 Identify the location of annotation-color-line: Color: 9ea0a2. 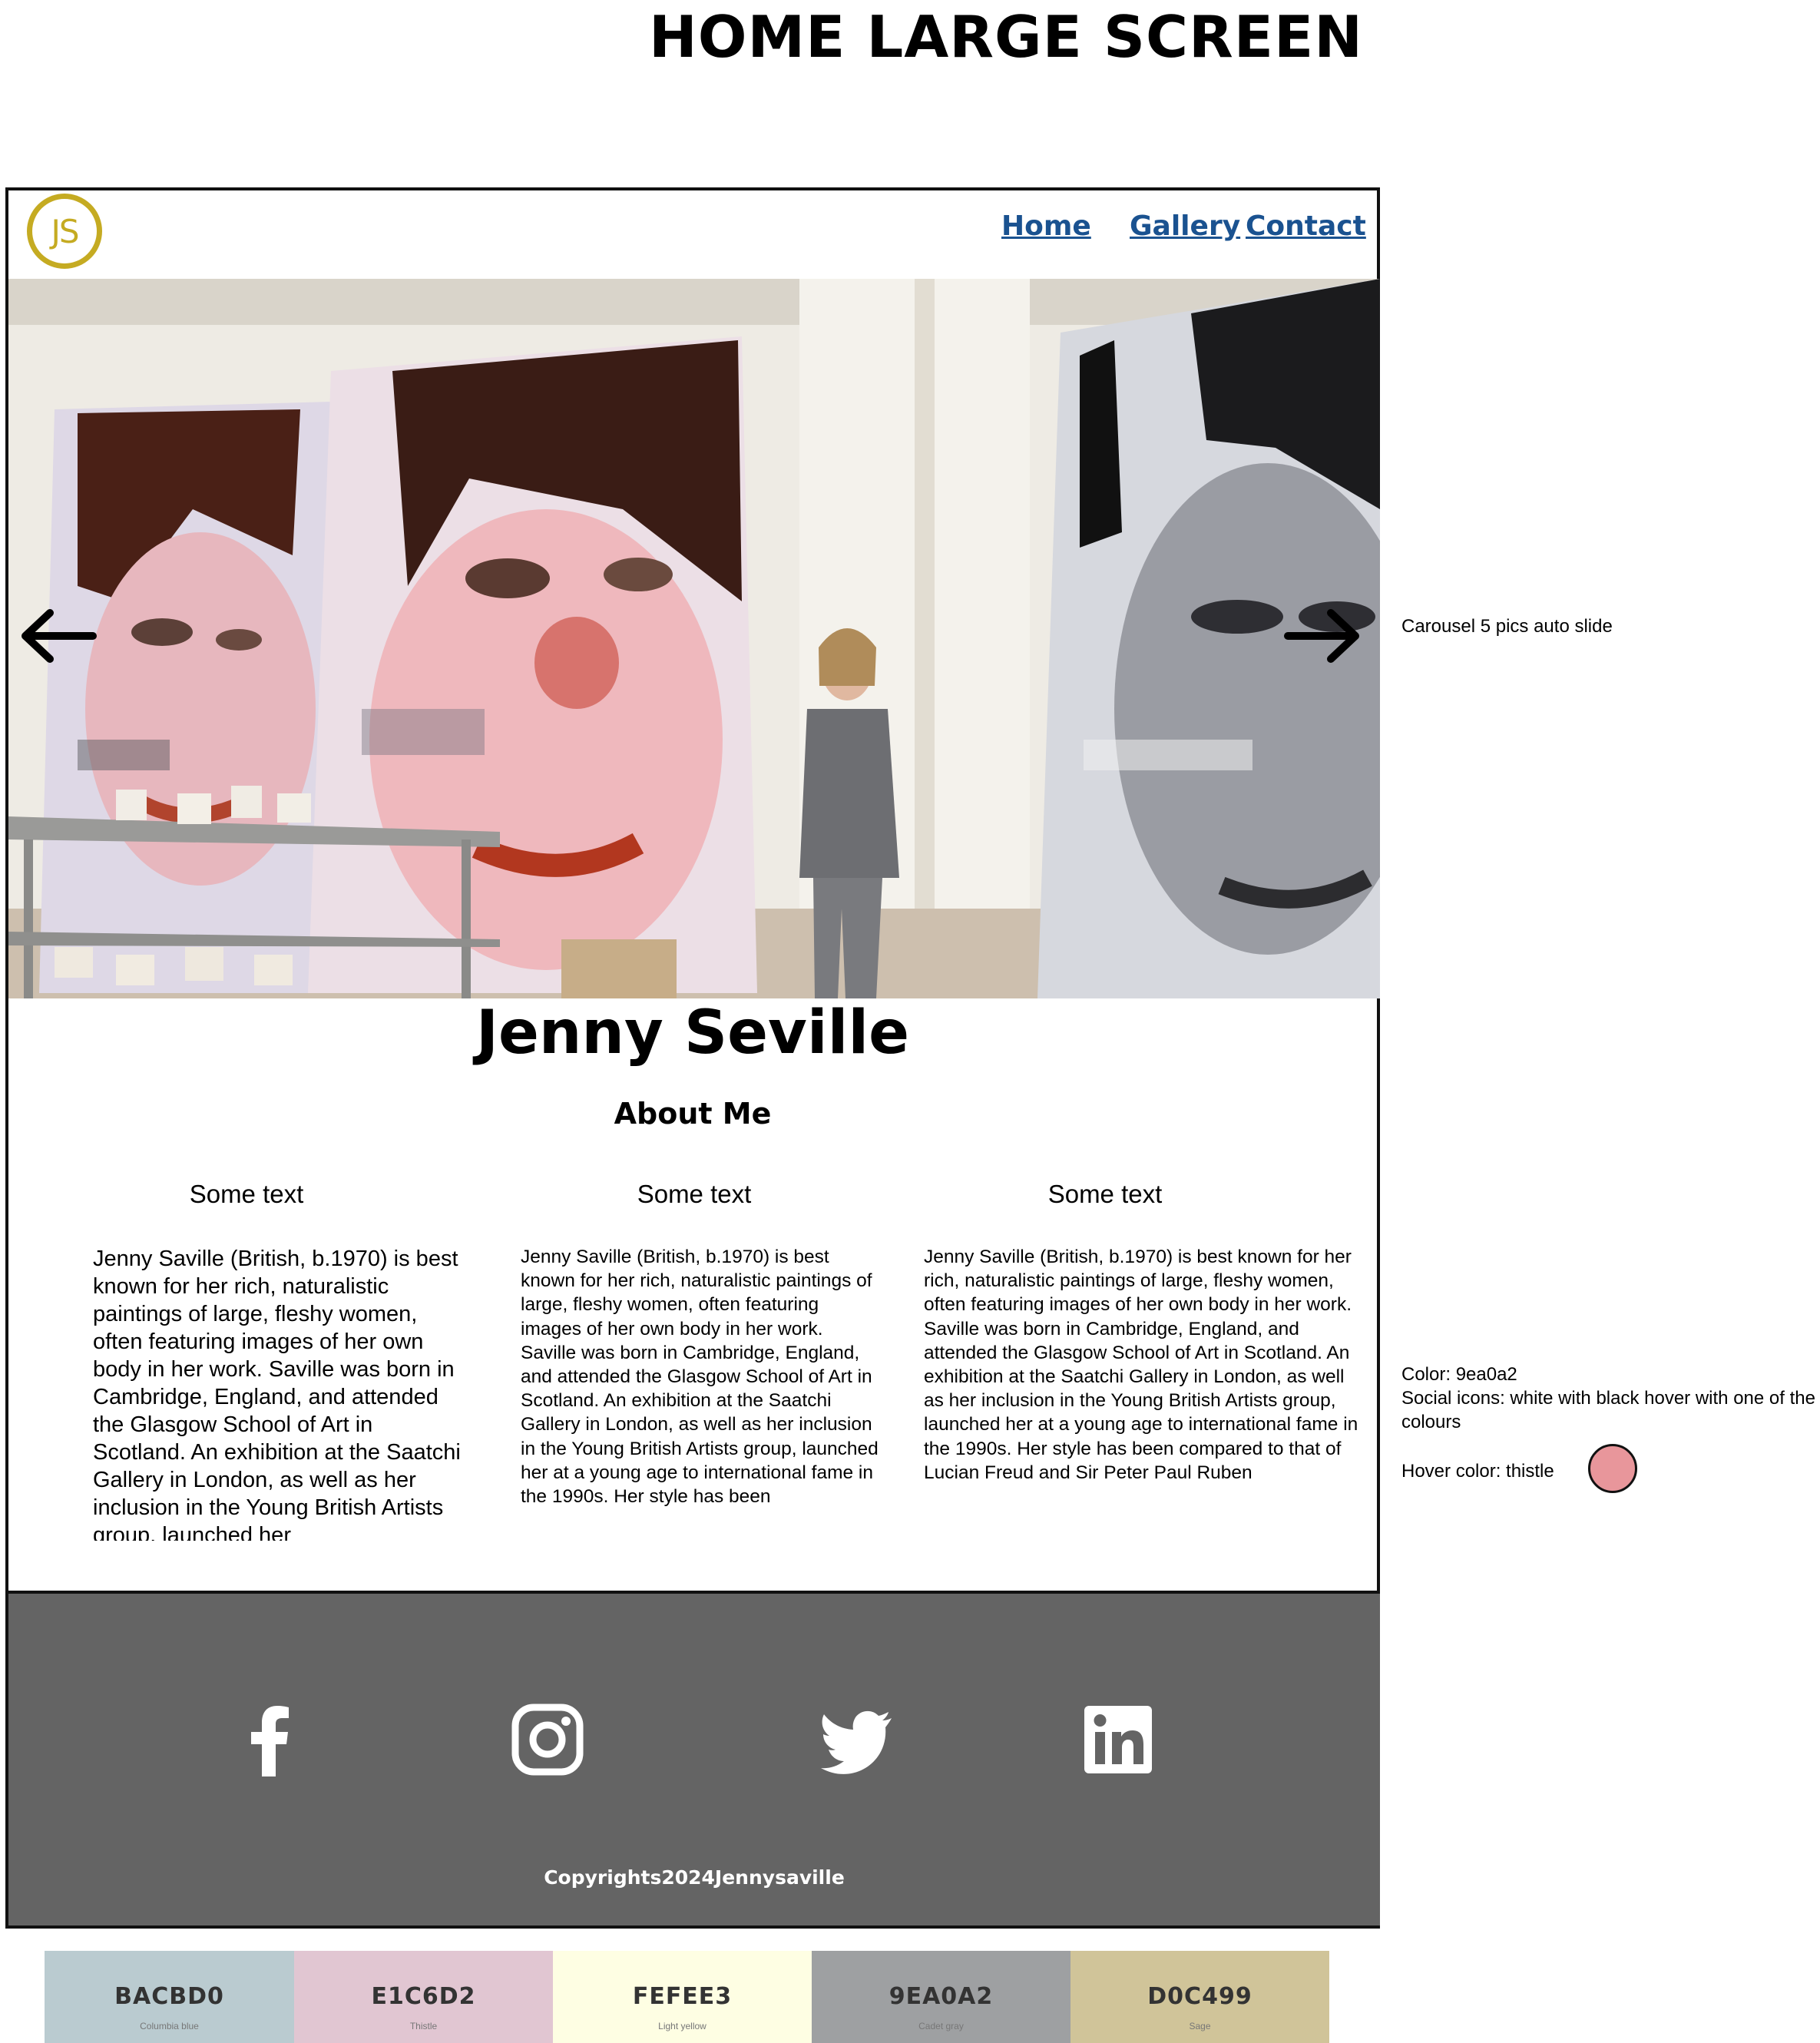
(1459, 1374).